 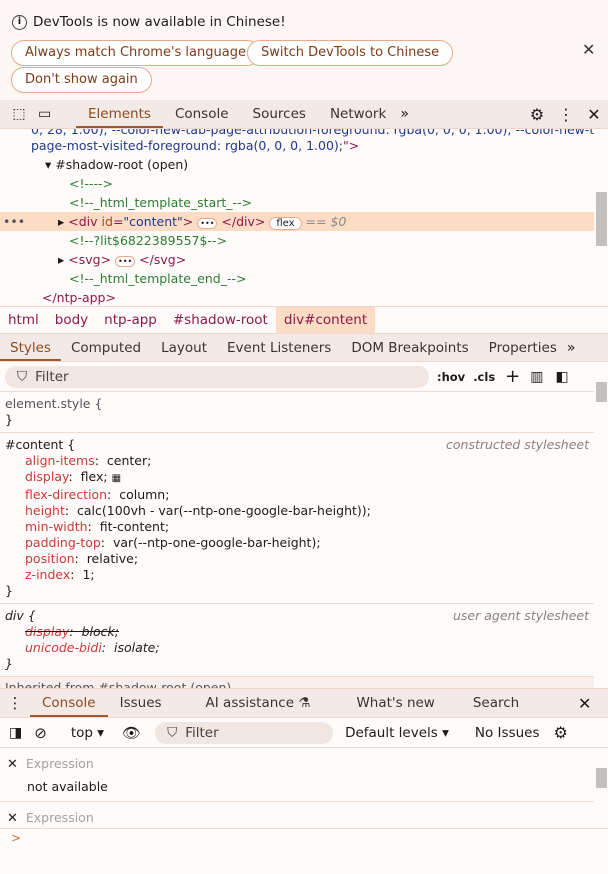 I want to click on settings-icon: ⚙, so click(x=537, y=114).